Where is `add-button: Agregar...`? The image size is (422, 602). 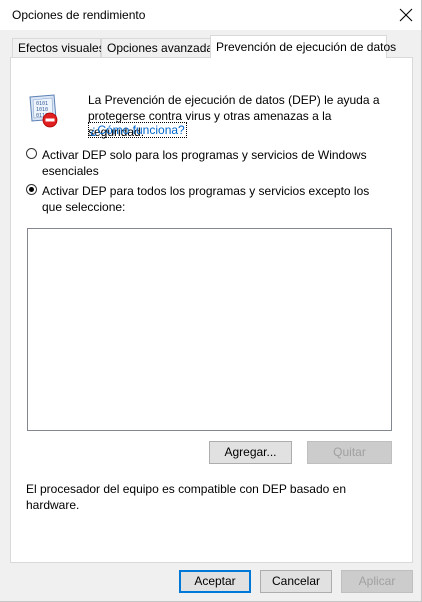 add-button: Agregar... is located at coordinates (250, 452).